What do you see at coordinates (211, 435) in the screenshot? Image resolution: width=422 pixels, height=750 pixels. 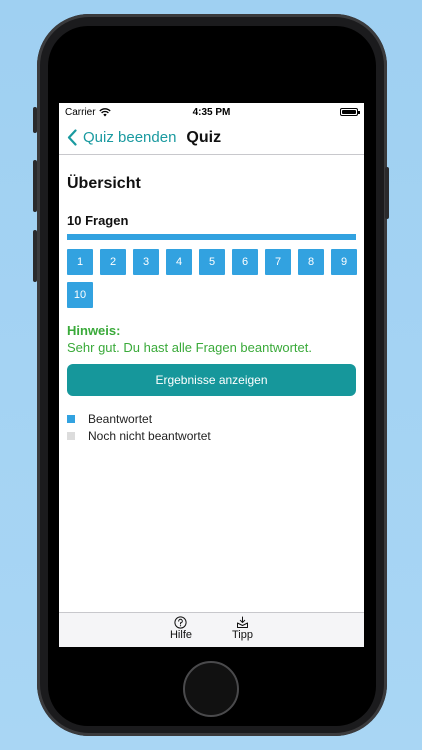 I see `legend-item-unanswered: Noch nicht beantwortet` at bounding box center [211, 435].